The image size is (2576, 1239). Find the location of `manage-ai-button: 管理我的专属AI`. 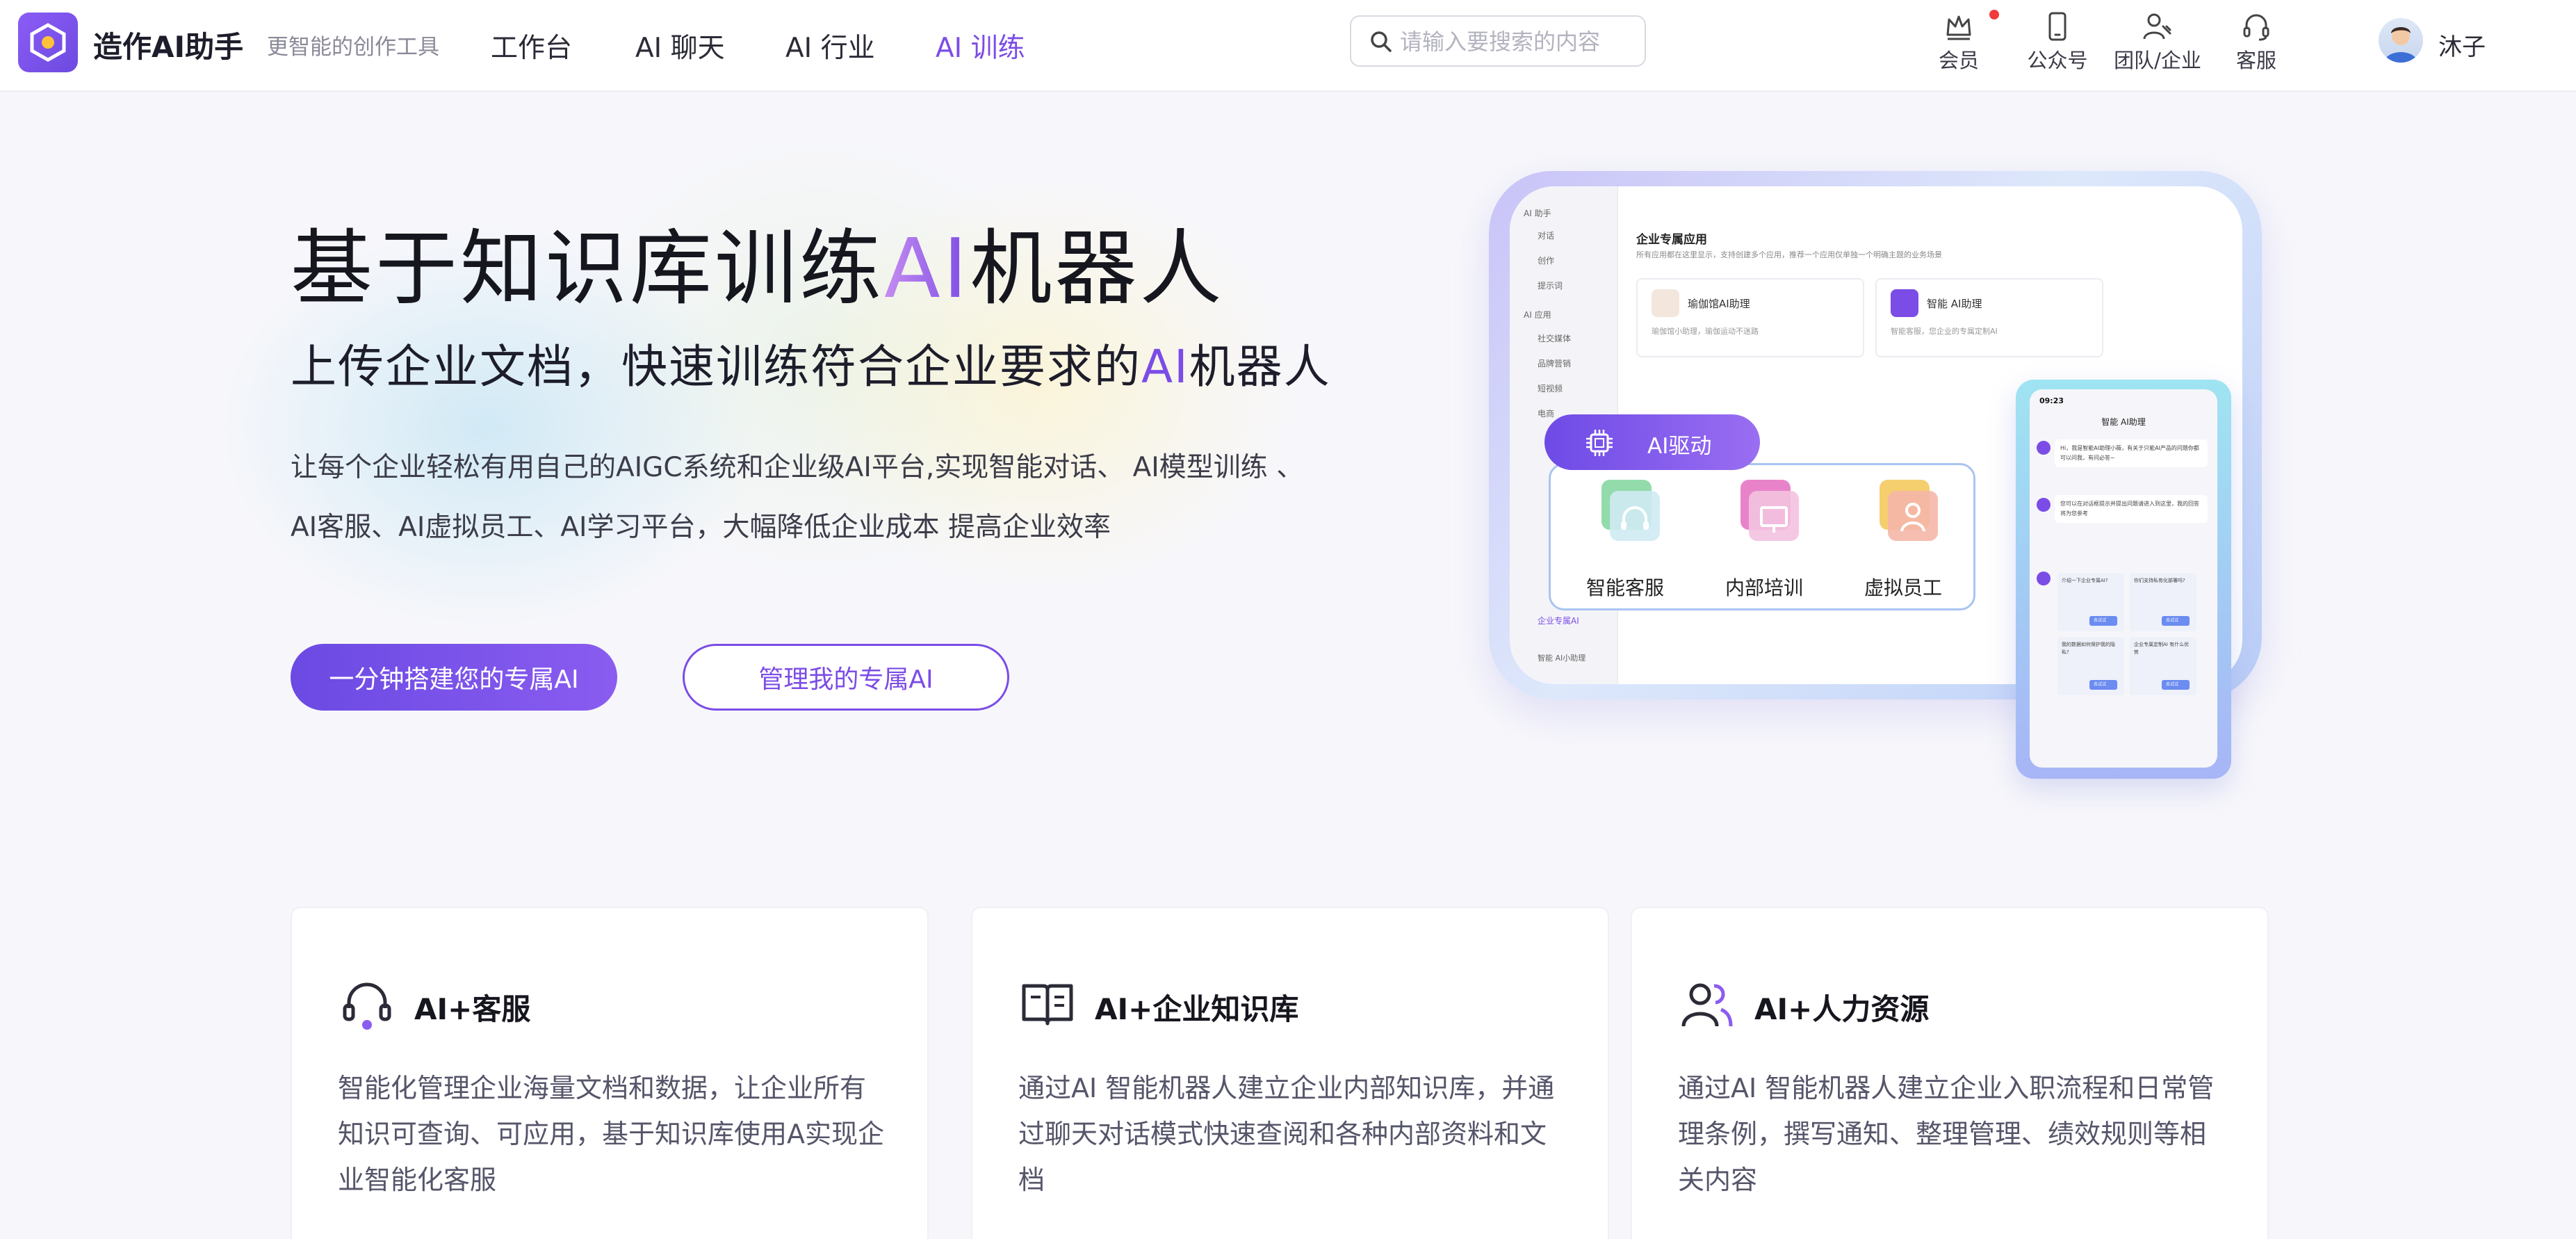

manage-ai-button: 管理我的专属AI is located at coordinates (846, 677).